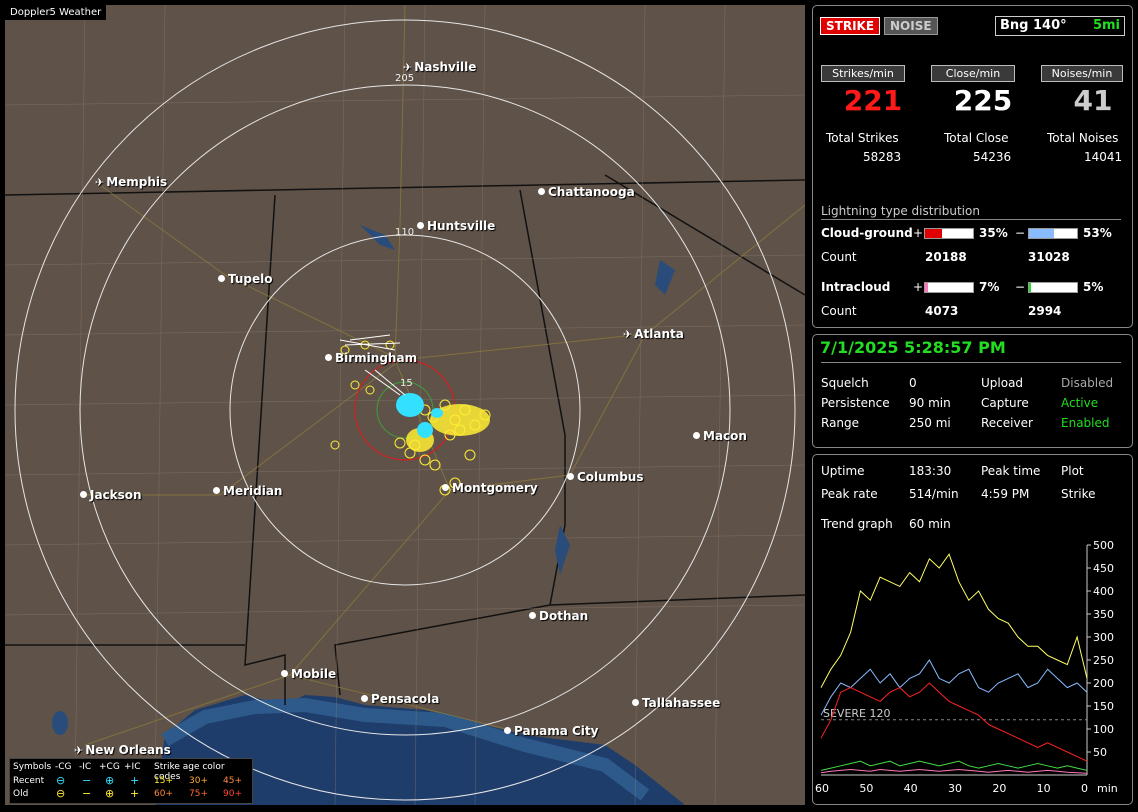 The height and width of the screenshot is (812, 1138). I want to click on city-dothan: Dothan, so click(558, 616).